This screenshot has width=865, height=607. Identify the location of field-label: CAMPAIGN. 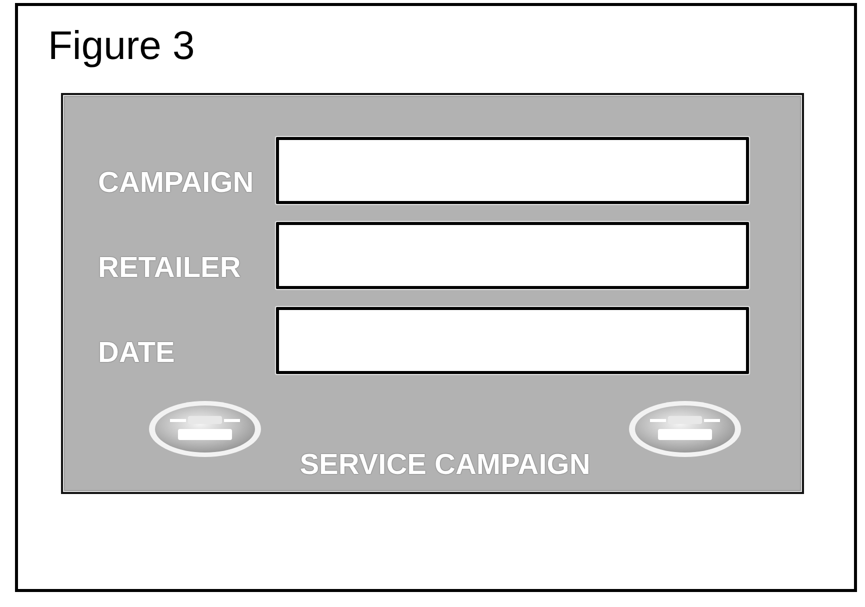
(176, 183).